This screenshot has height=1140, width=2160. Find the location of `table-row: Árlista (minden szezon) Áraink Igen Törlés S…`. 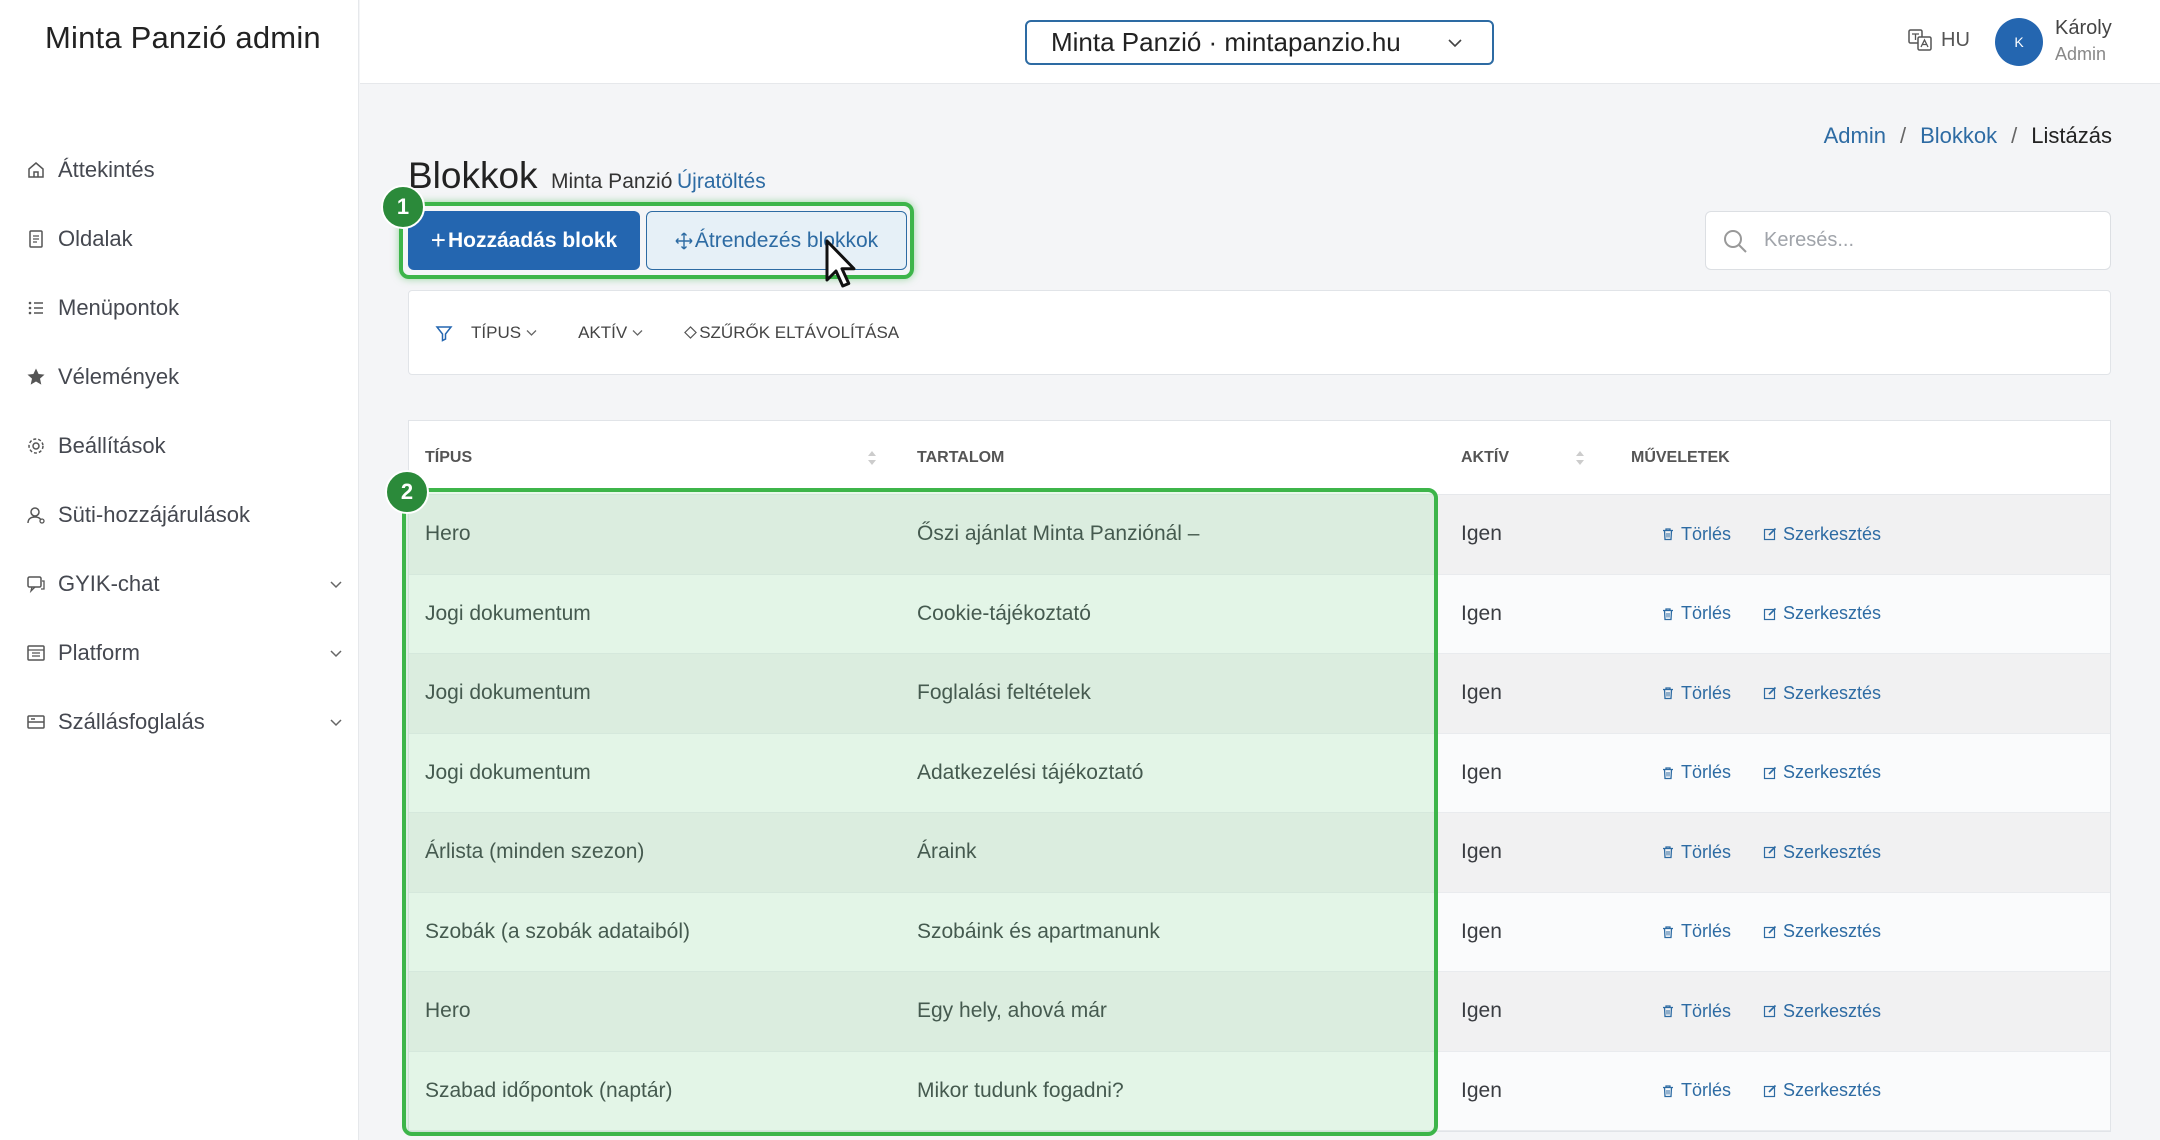

table-row: Árlista (minden szezon) Áraink Igen Törlés S… is located at coordinates (1259, 853).